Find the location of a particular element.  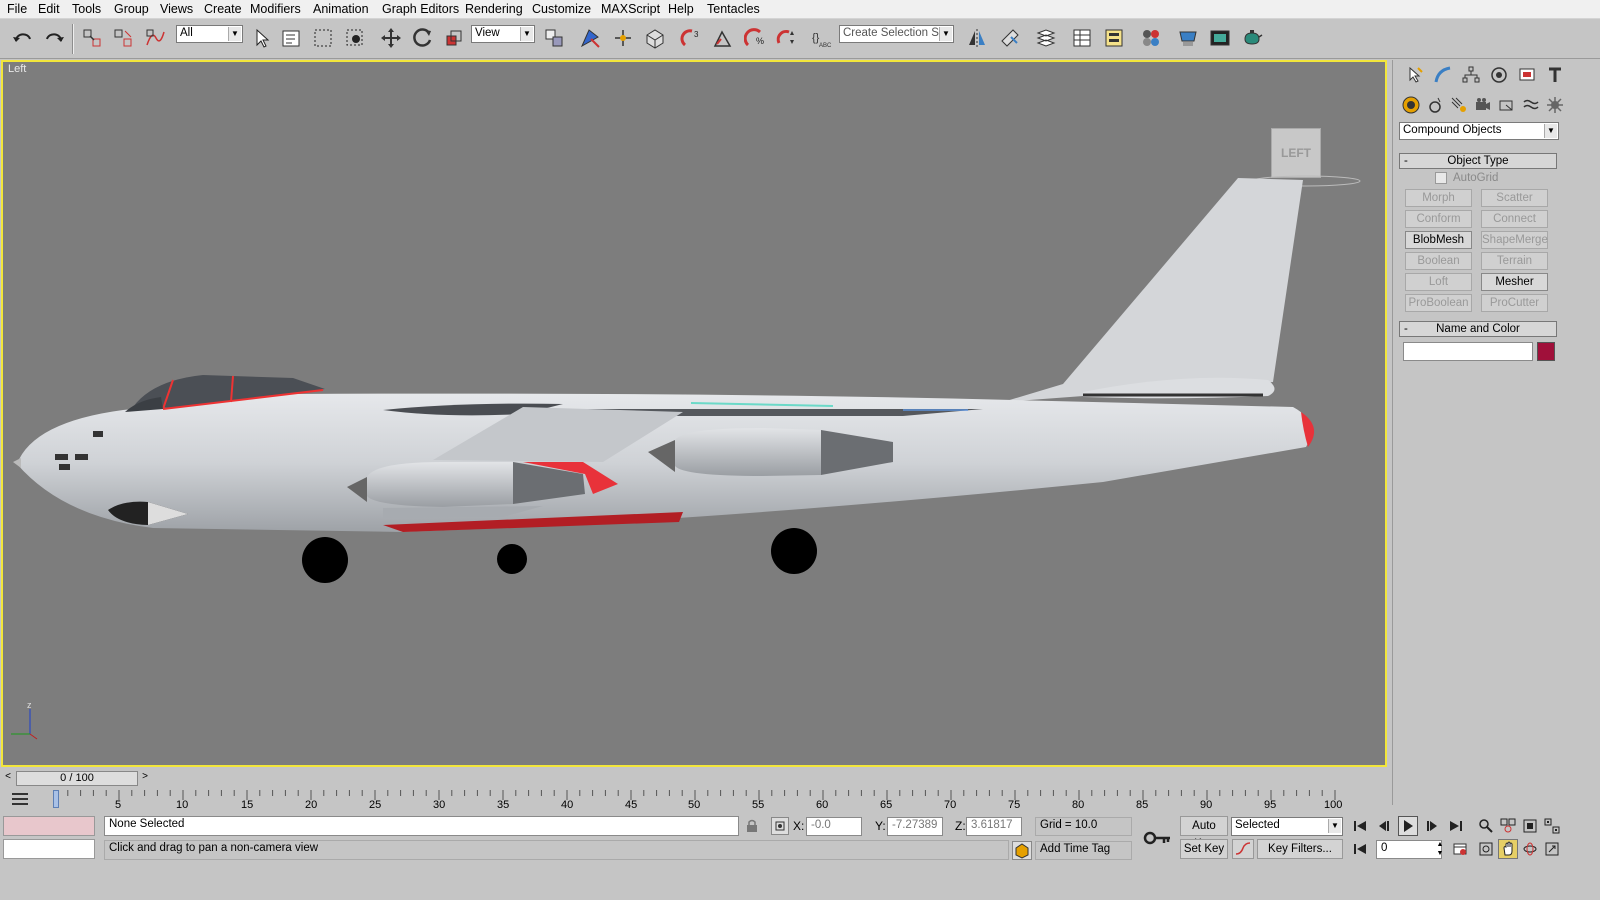

rectangular-selection-region-icon is located at coordinates (323, 38).